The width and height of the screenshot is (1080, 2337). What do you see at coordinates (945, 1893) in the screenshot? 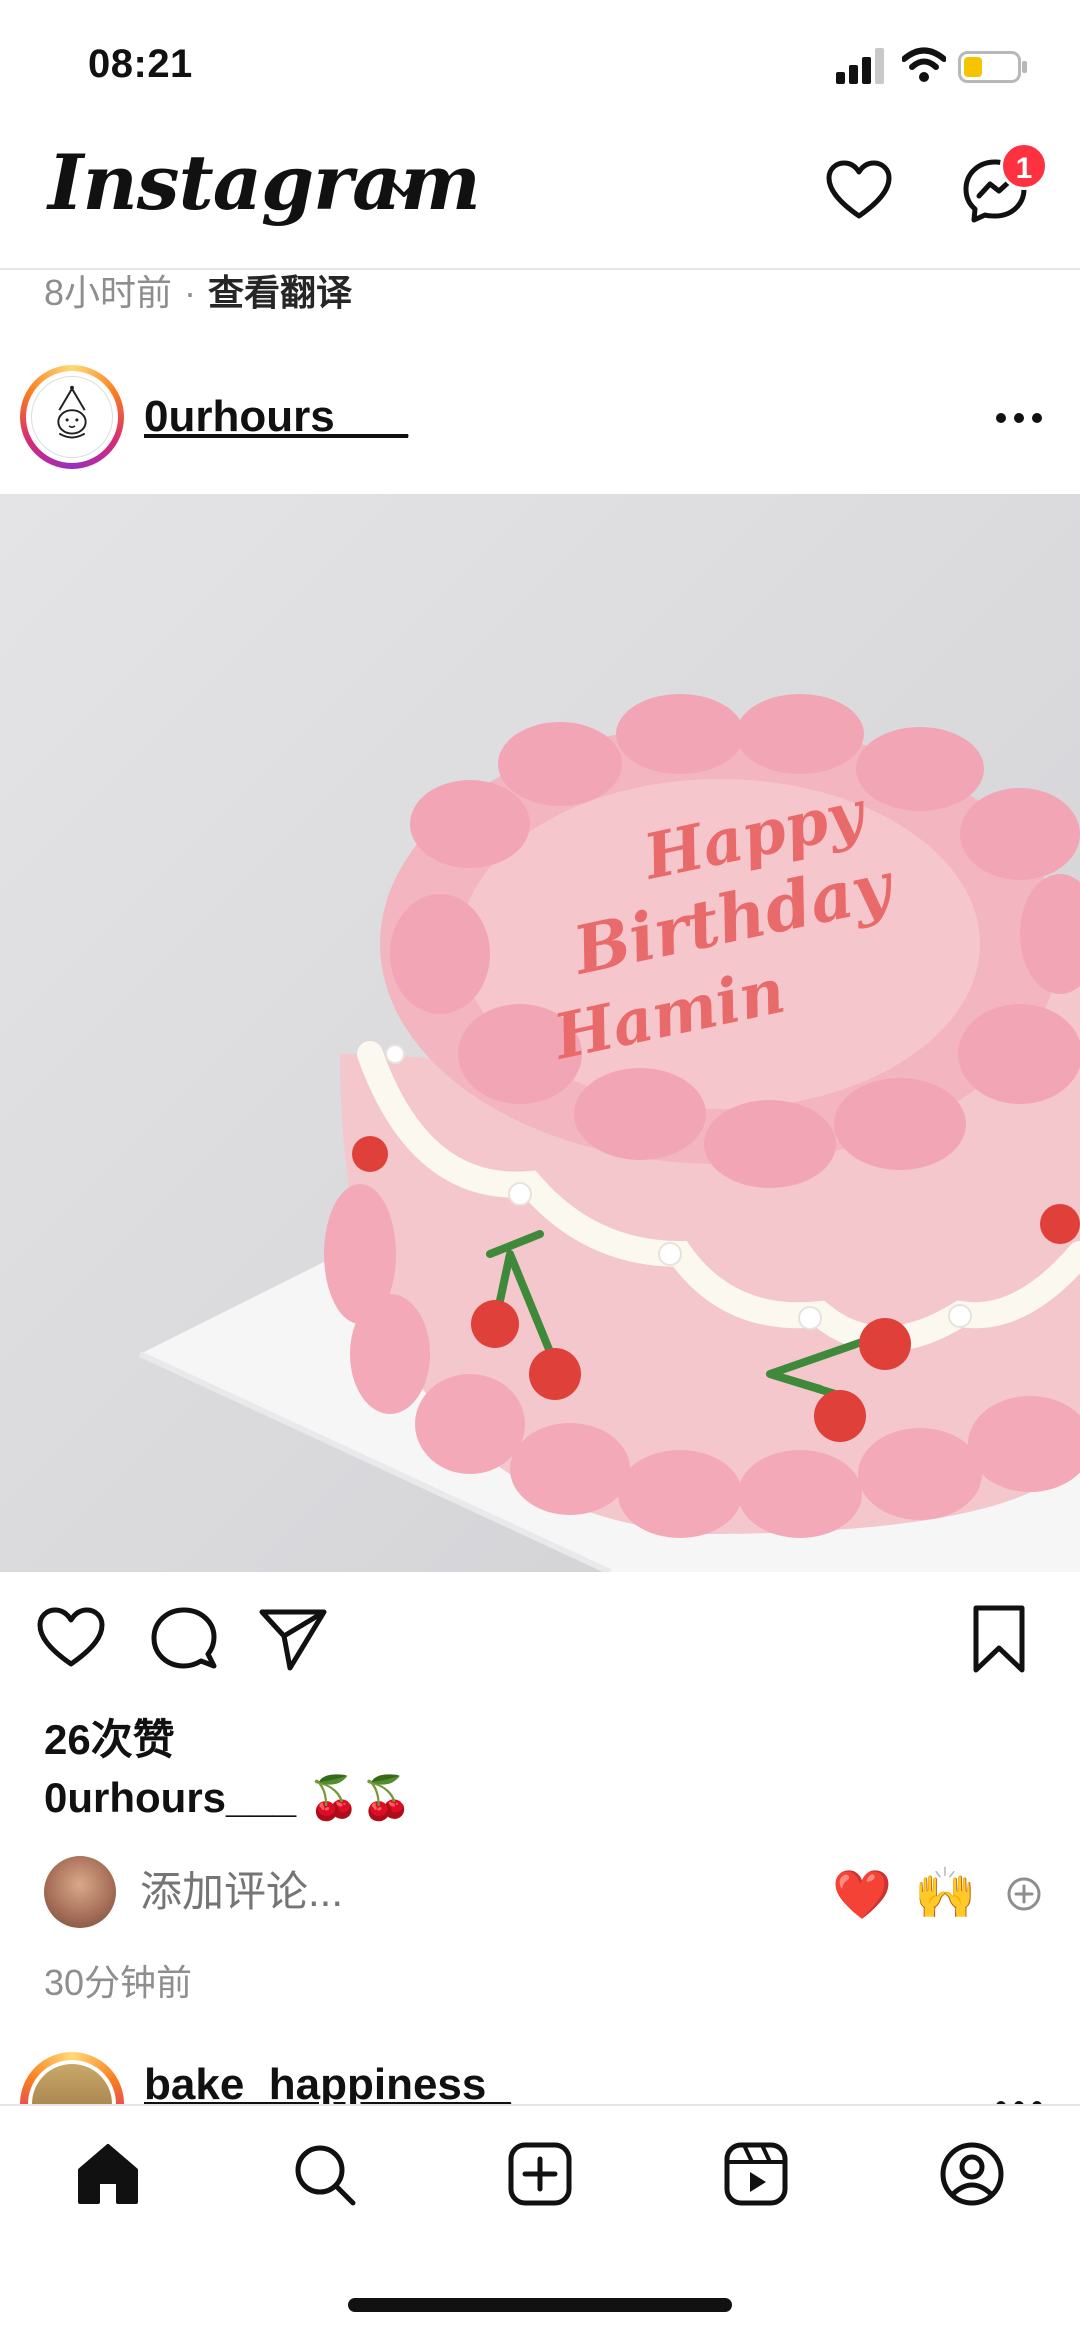
I see `quick-reaction-raised-hands: 🙌` at bounding box center [945, 1893].